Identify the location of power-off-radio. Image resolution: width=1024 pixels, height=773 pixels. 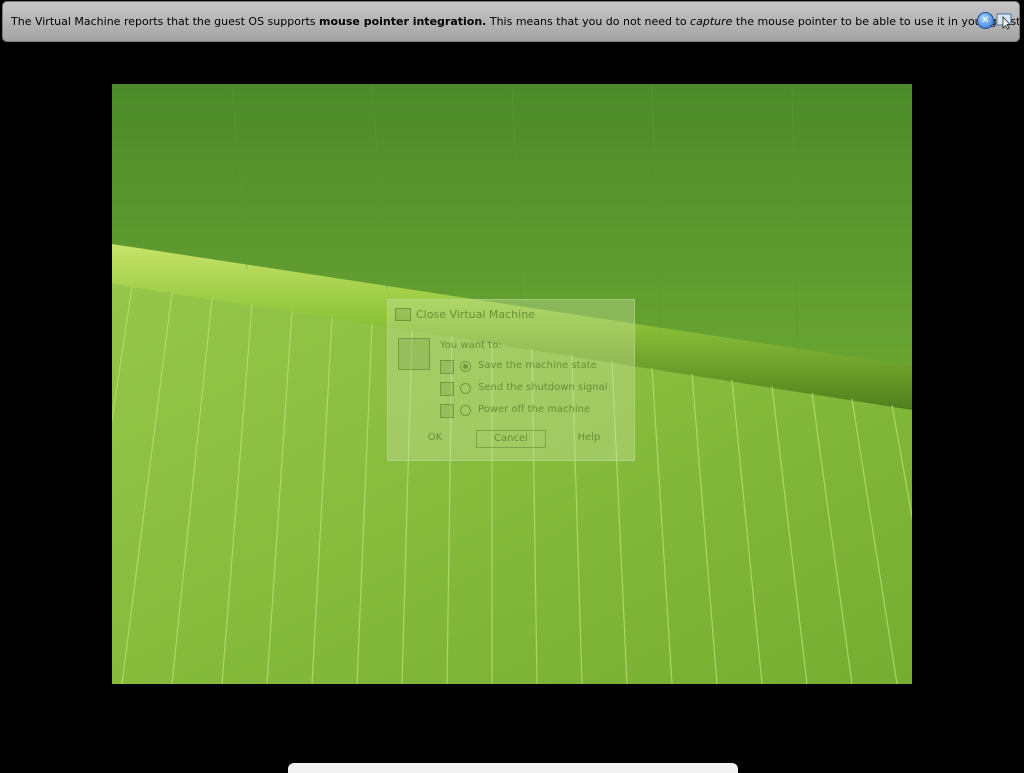
(465, 410).